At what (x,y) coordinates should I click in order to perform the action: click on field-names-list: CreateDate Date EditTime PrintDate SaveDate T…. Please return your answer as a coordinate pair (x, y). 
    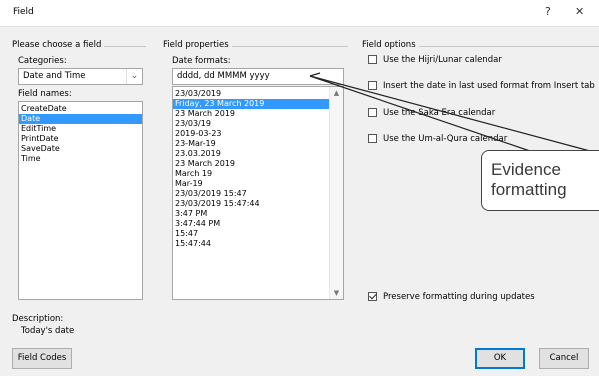
    Looking at the image, I should click on (80, 200).